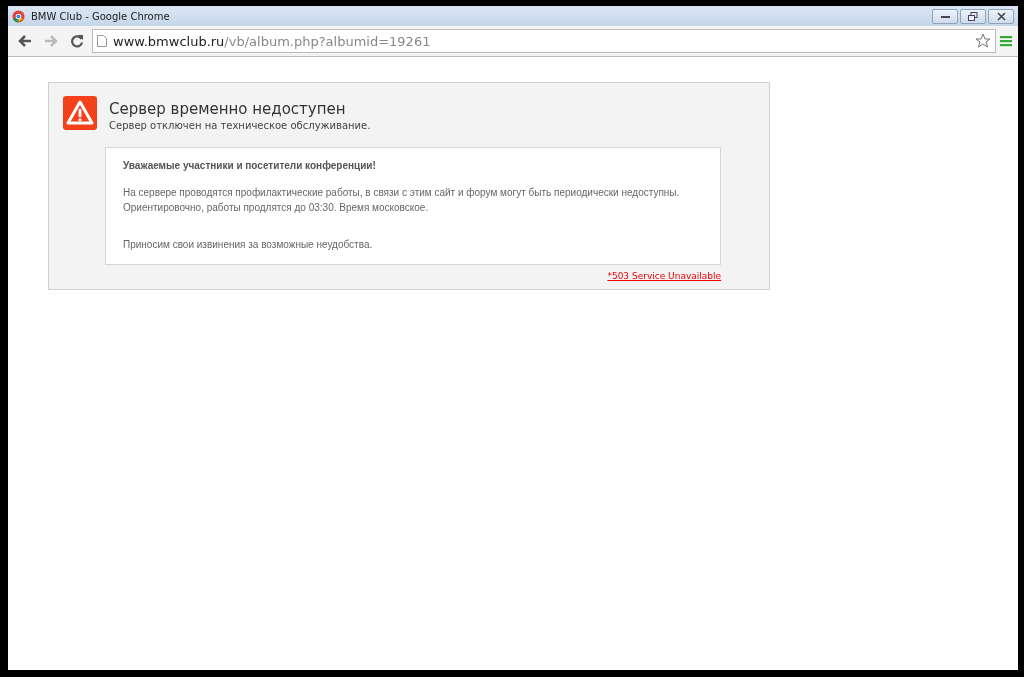 The image size is (1024, 677). What do you see at coordinates (240, 125) in the screenshot?
I see `error-subtitle: Сервер отключен на техническое обслуживание.` at bounding box center [240, 125].